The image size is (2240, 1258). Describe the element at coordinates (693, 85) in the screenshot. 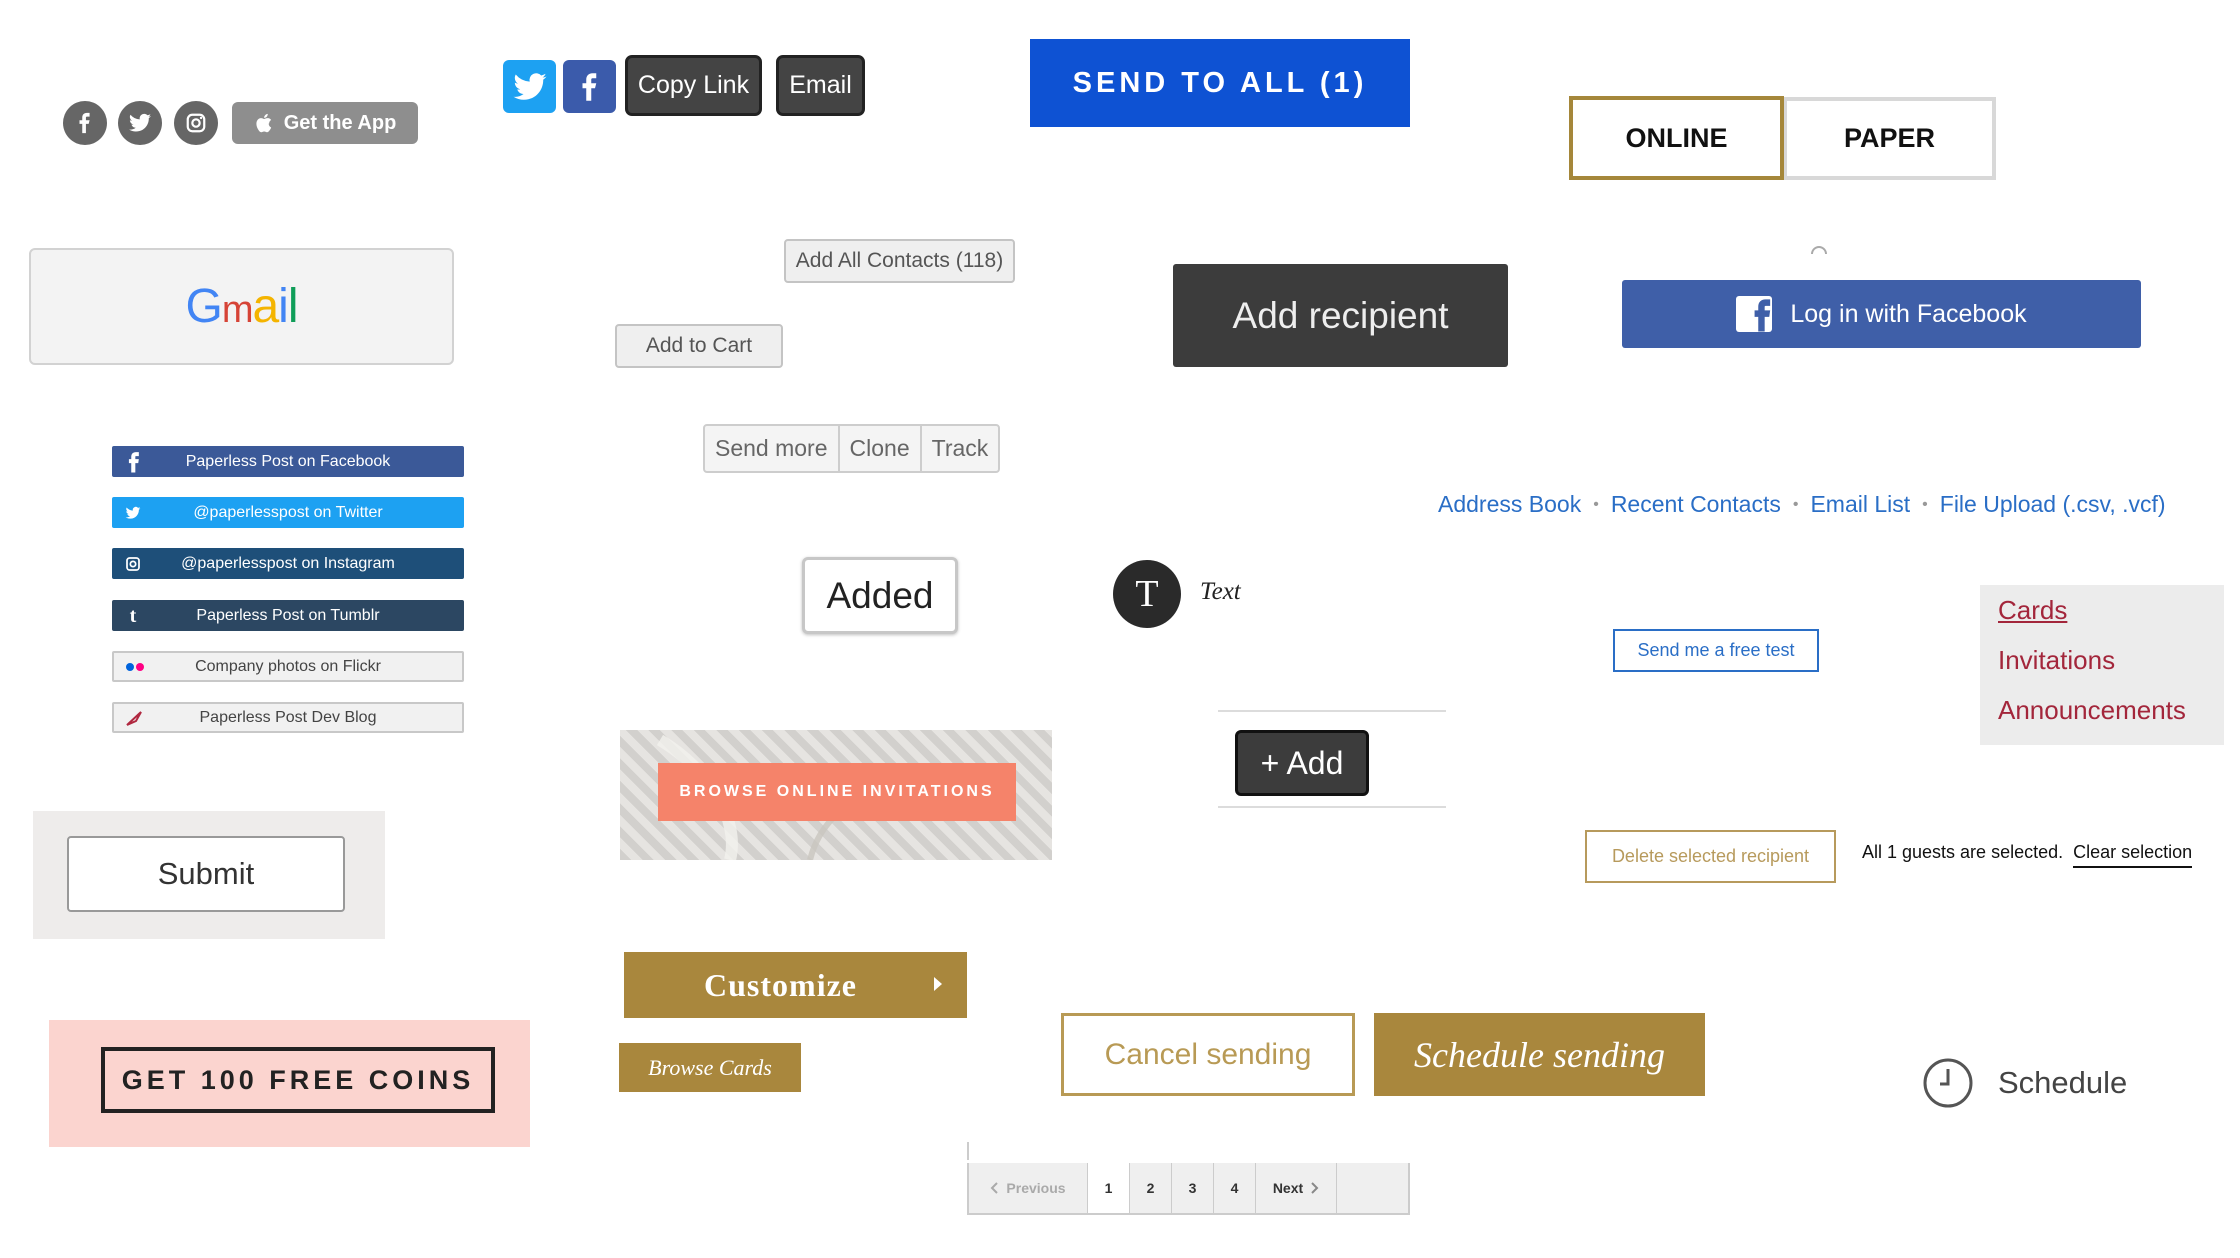

I see `copy-link-button: Copy Link` at that location.